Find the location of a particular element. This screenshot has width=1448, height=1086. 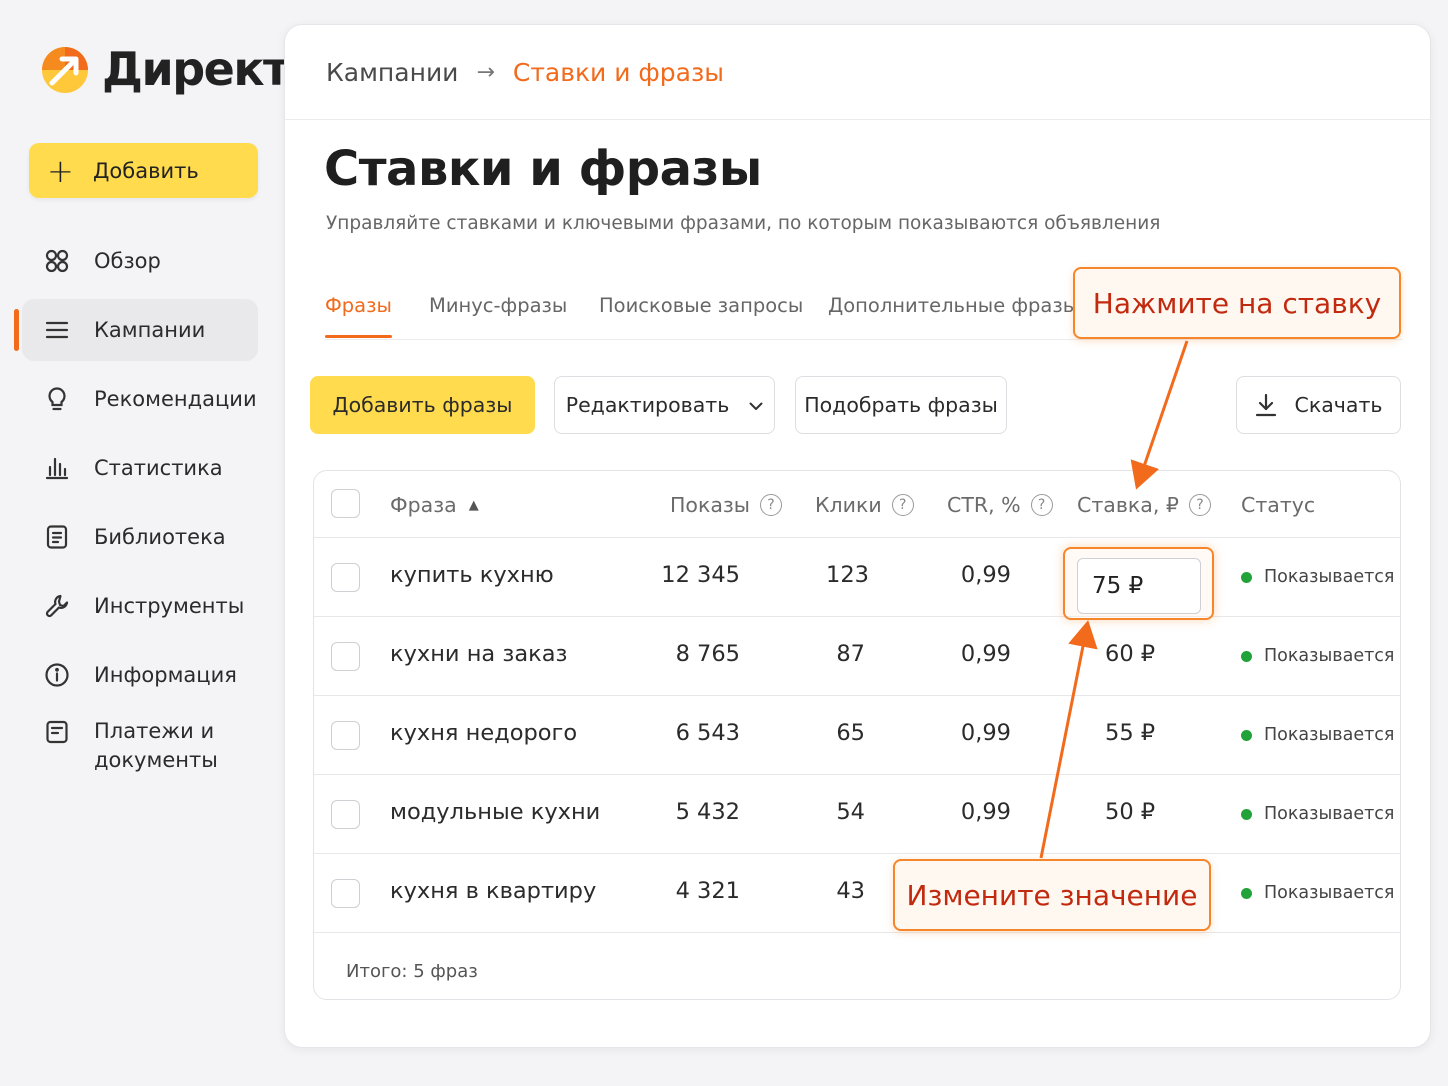

sidebar-item-overview: Обзор is located at coordinates (134, 261).